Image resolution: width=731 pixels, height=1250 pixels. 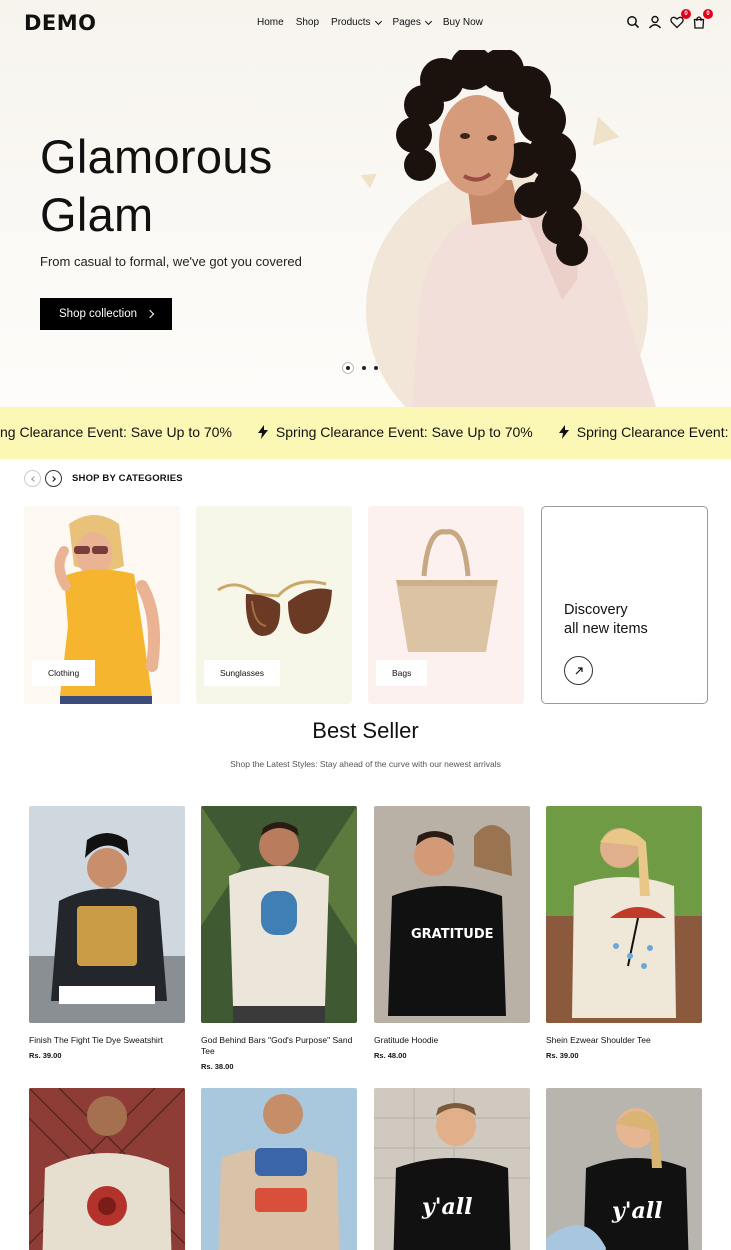 I want to click on discover-text: Discovery all new items, so click(x=606, y=619).